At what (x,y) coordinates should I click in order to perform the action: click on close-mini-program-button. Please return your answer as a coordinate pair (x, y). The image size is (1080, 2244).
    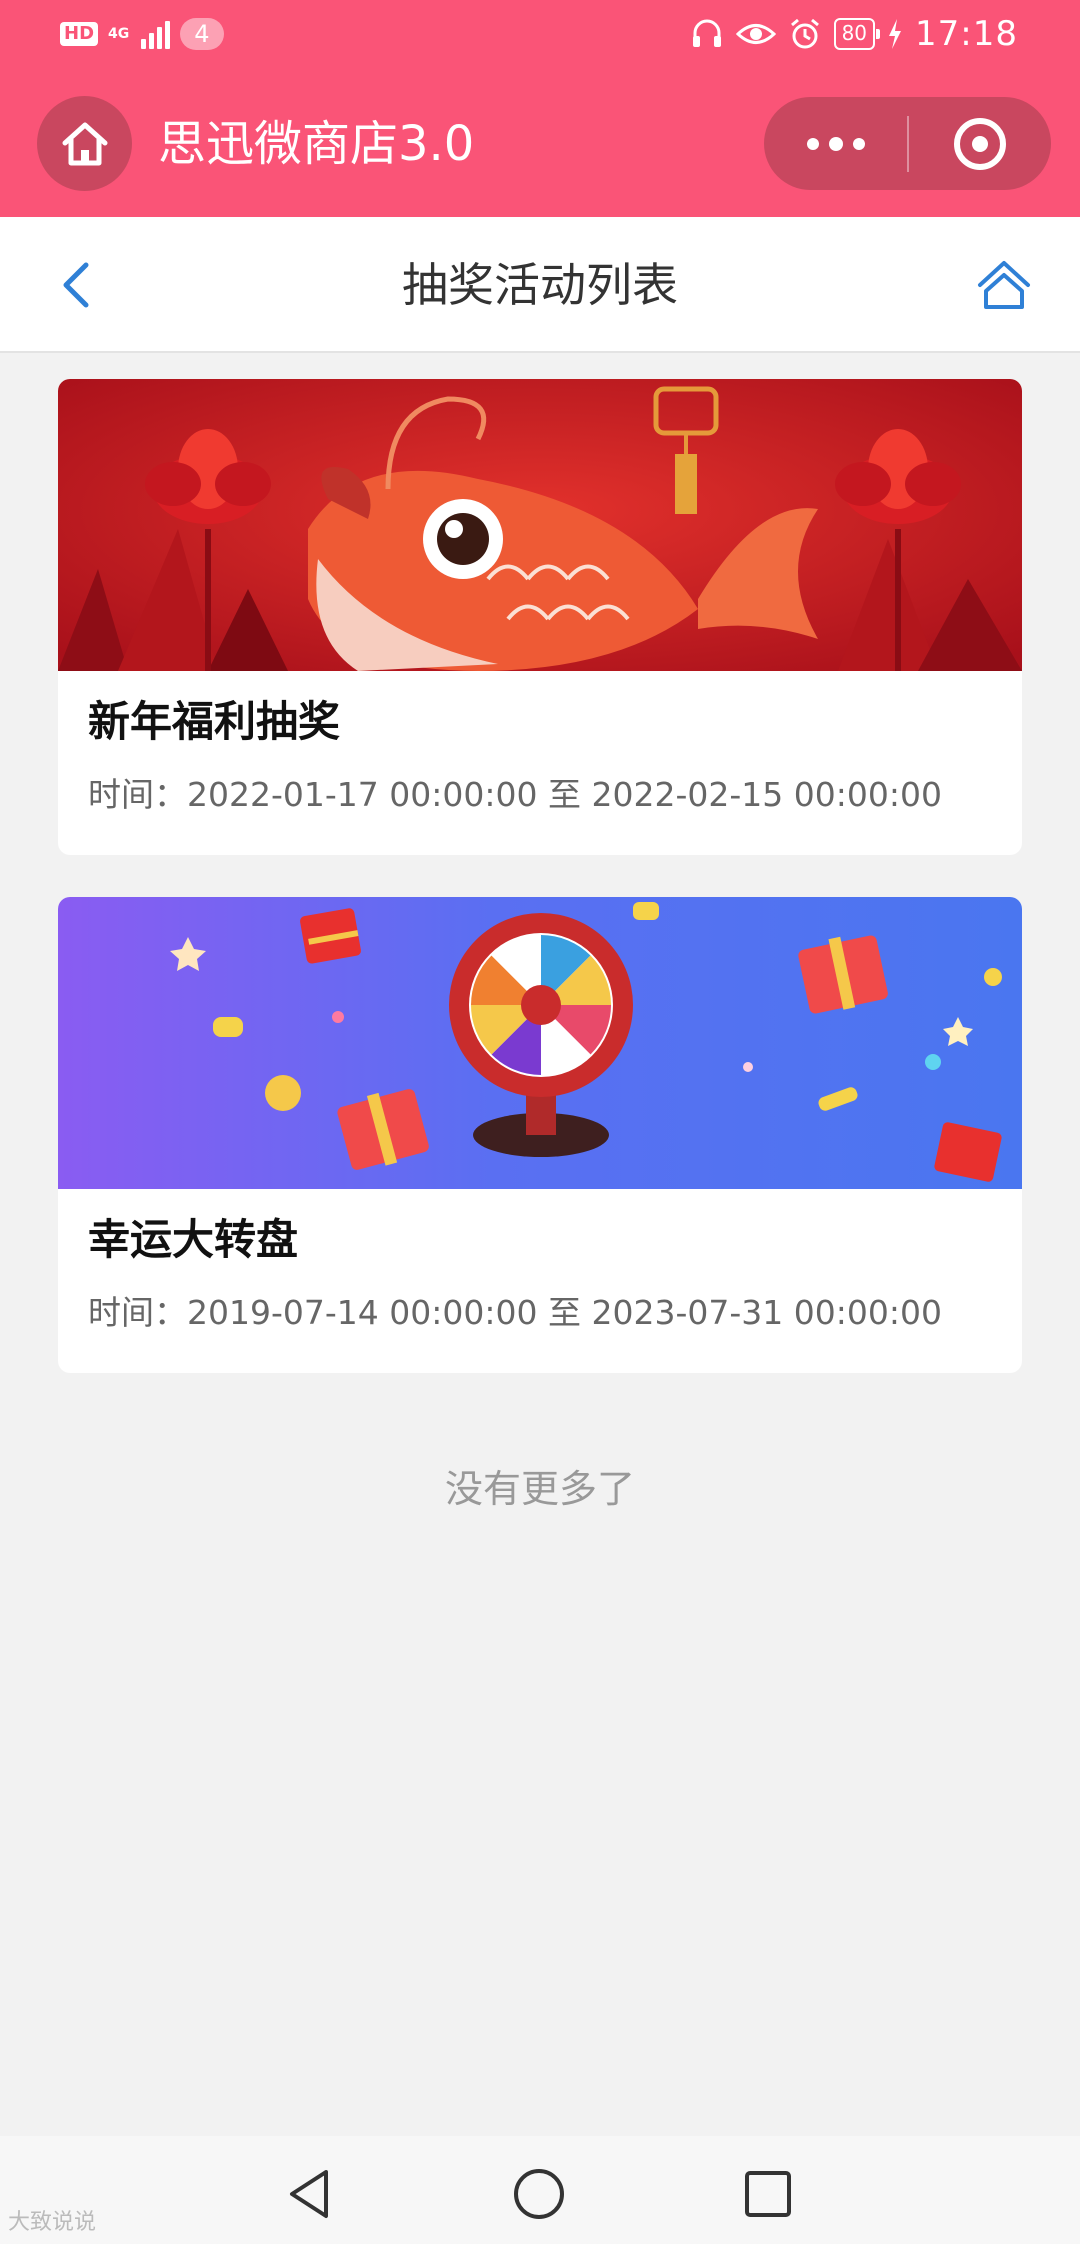
    Looking at the image, I should click on (980, 143).